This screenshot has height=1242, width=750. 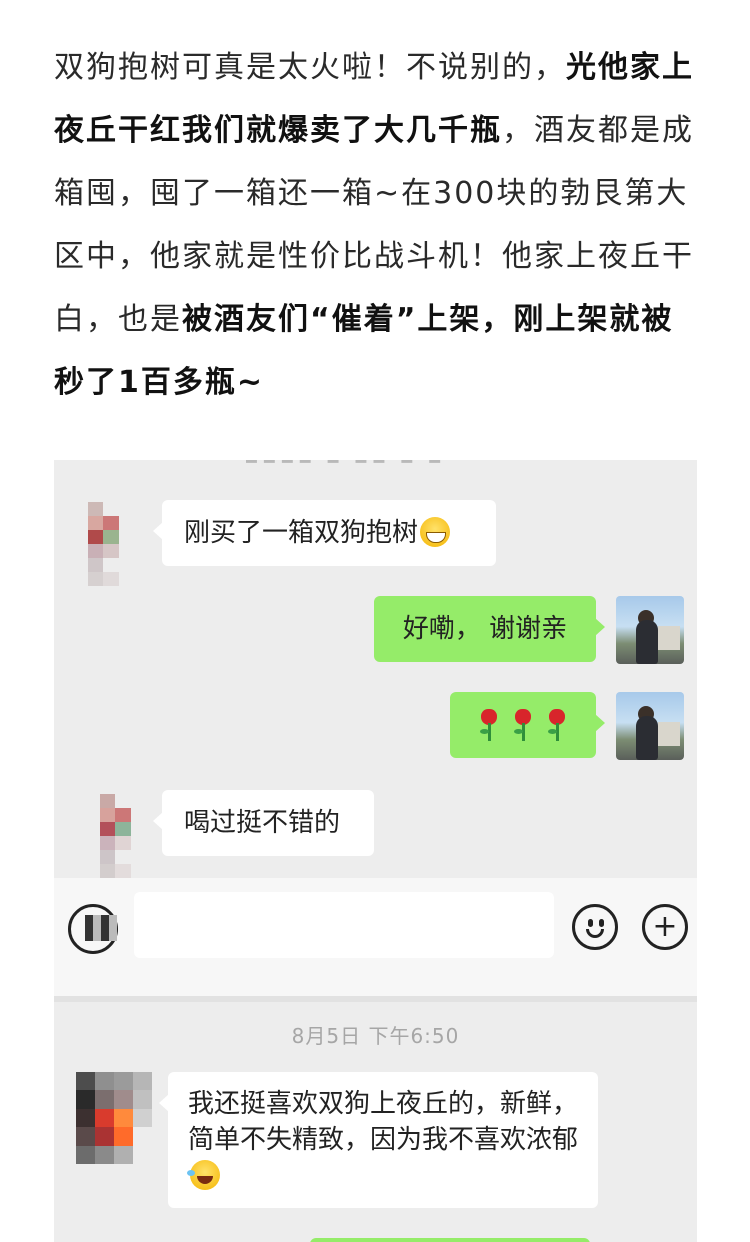 I want to click on message-bubble-1: 刚买了一箱双狗抱树, so click(x=324, y=533).